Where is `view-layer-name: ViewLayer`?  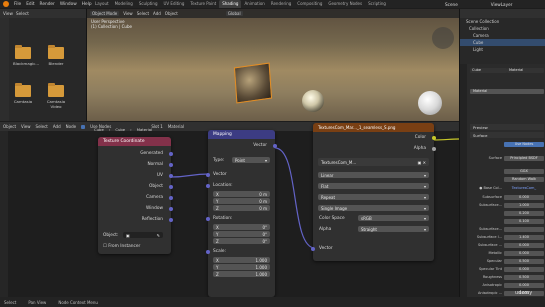 view-layer-name: ViewLayer is located at coordinates (502, 4).